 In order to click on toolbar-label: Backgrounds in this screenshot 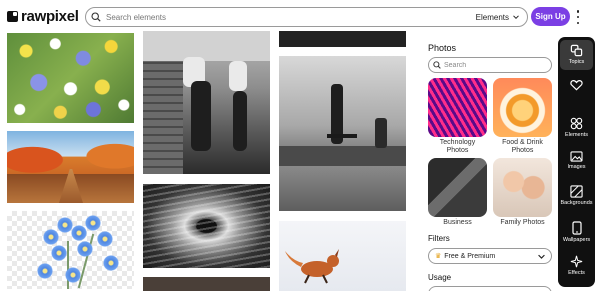, I will do `click(576, 203)`.